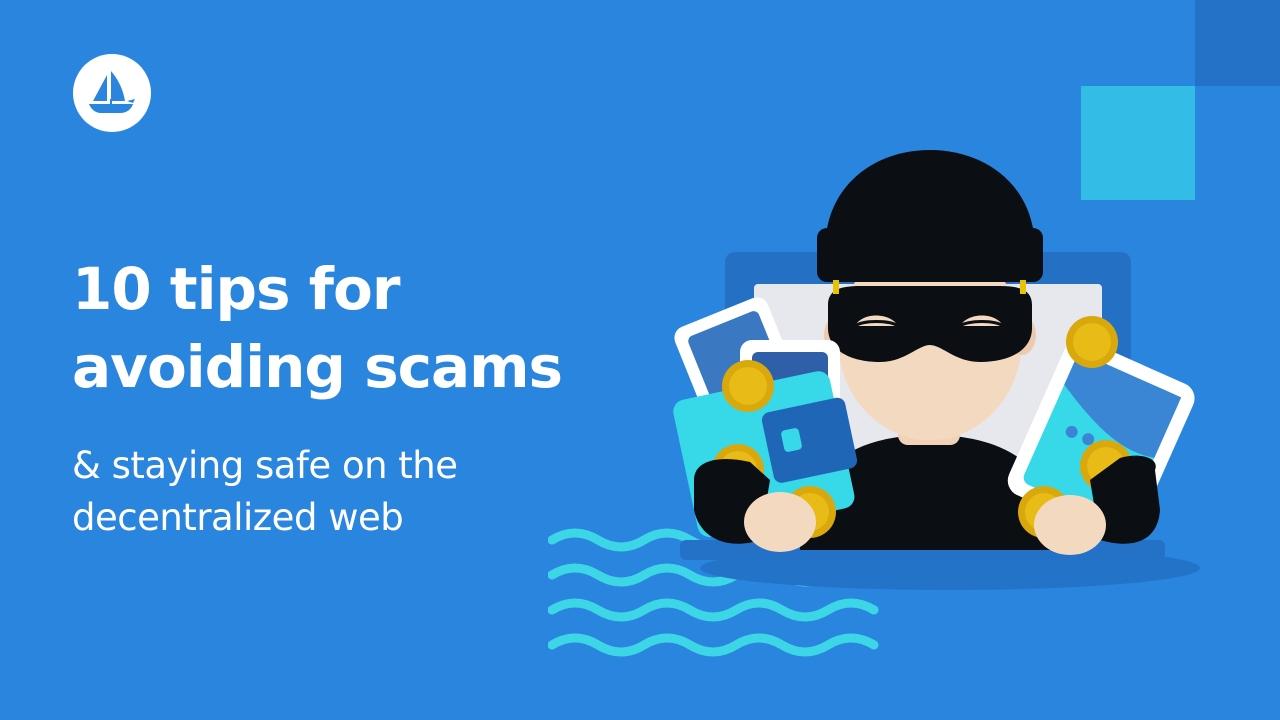 This screenshot has height=720, width=1280. What do you see at coordinates (265, 465) in the screenshot?
I see `subheadline-line-1: & staying safe on the` at bounding box center [265, 465].